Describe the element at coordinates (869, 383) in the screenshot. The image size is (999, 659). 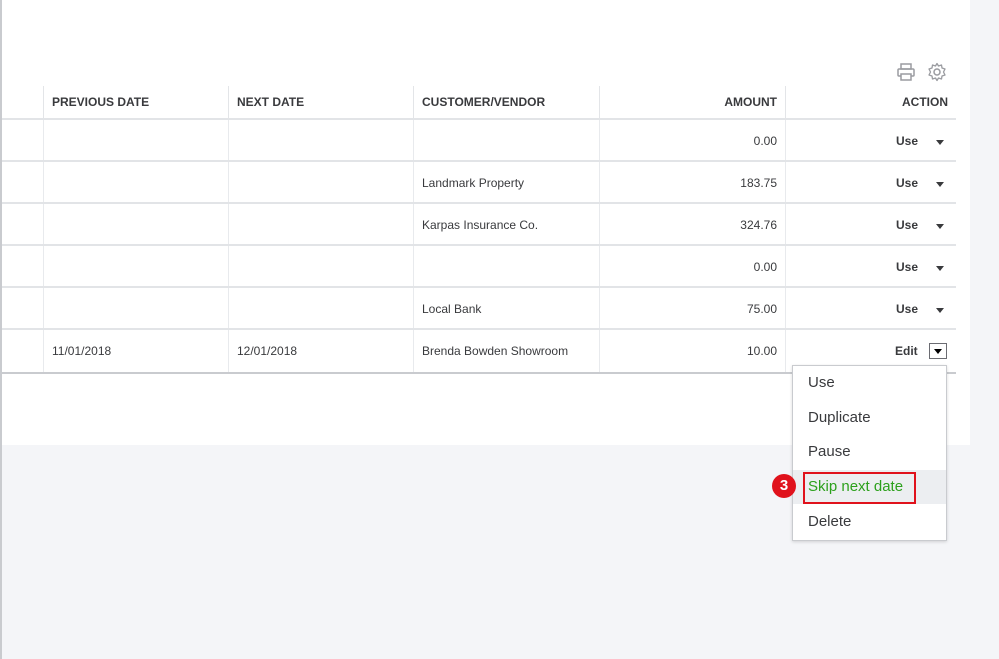
I see `menu-item-use: Use` at that location.